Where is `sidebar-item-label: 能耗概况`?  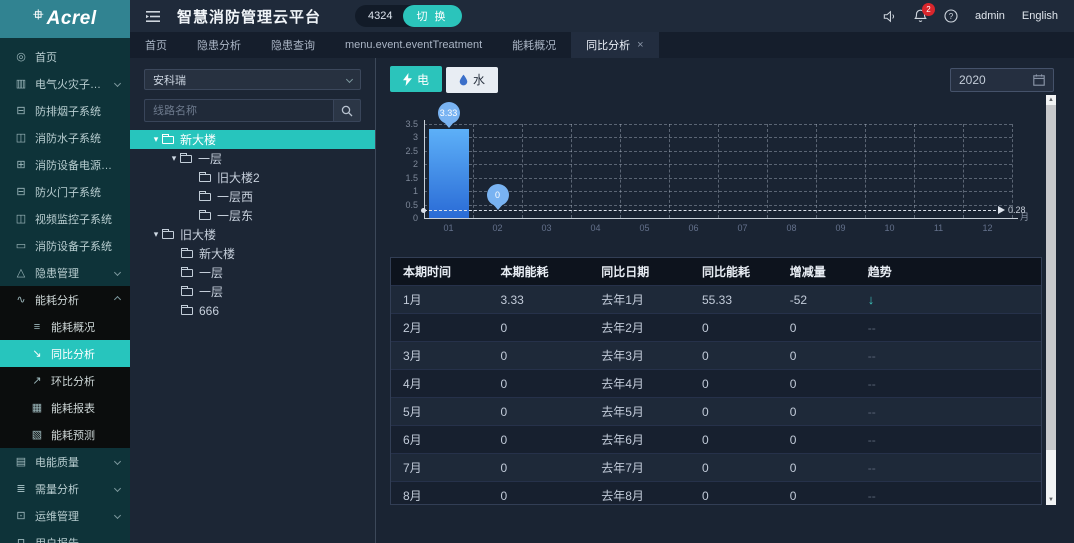 sidebar-item-label: 能耗概况 is located at coordinates (73, 327).